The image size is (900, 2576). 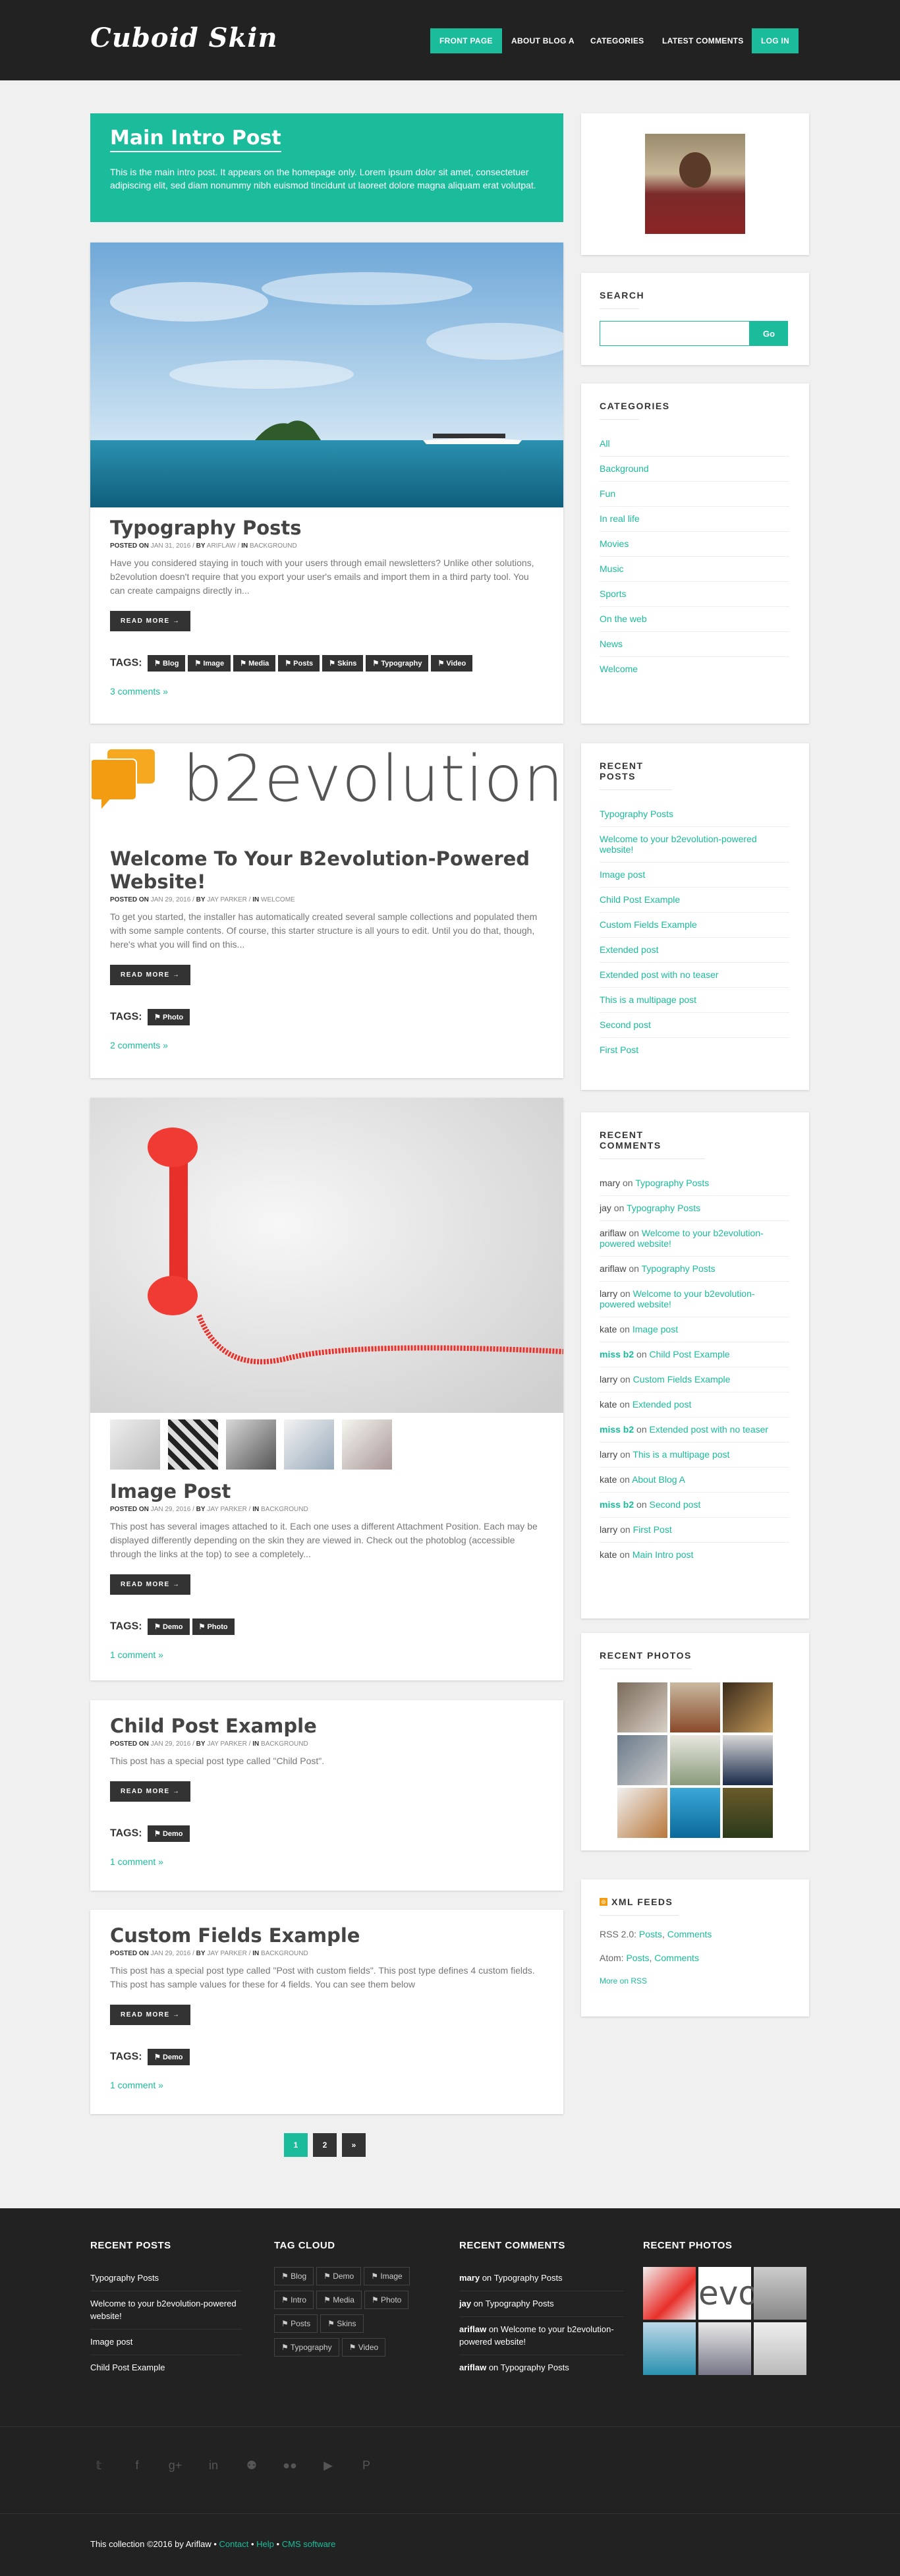 I want to click on recent-post-link: Extended post, so click(x=694, y=951).